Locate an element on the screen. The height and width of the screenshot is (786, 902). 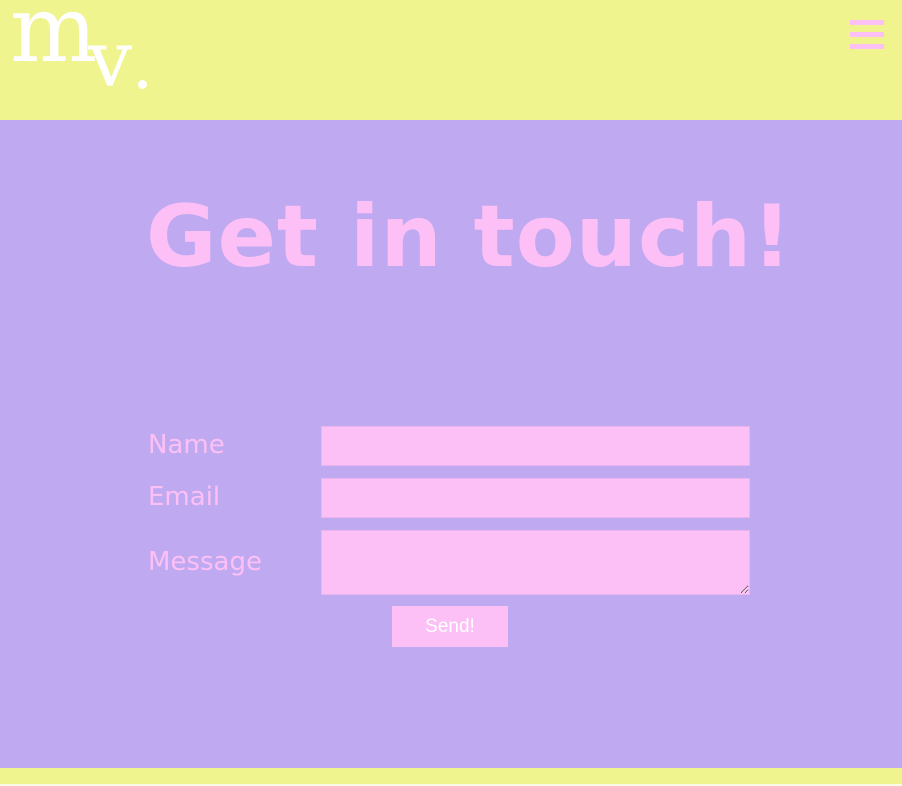
menu-bar-top is located at coordinates (867, 22).